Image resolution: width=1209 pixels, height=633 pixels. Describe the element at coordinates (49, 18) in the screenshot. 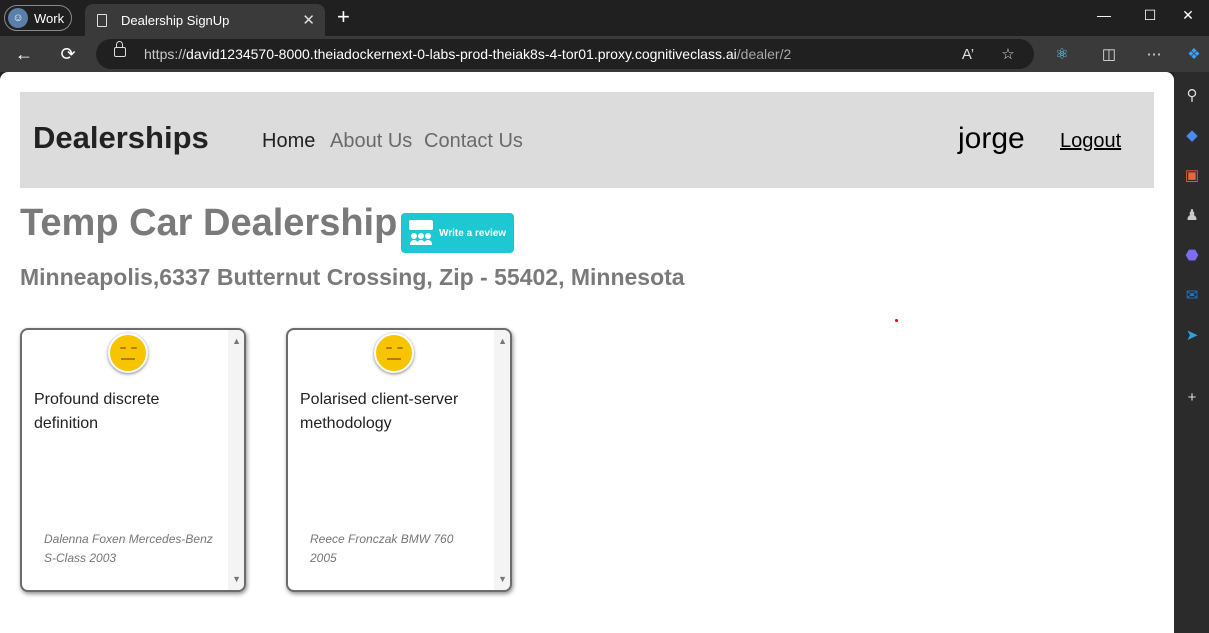

I see `profile-label: Work` at that location.